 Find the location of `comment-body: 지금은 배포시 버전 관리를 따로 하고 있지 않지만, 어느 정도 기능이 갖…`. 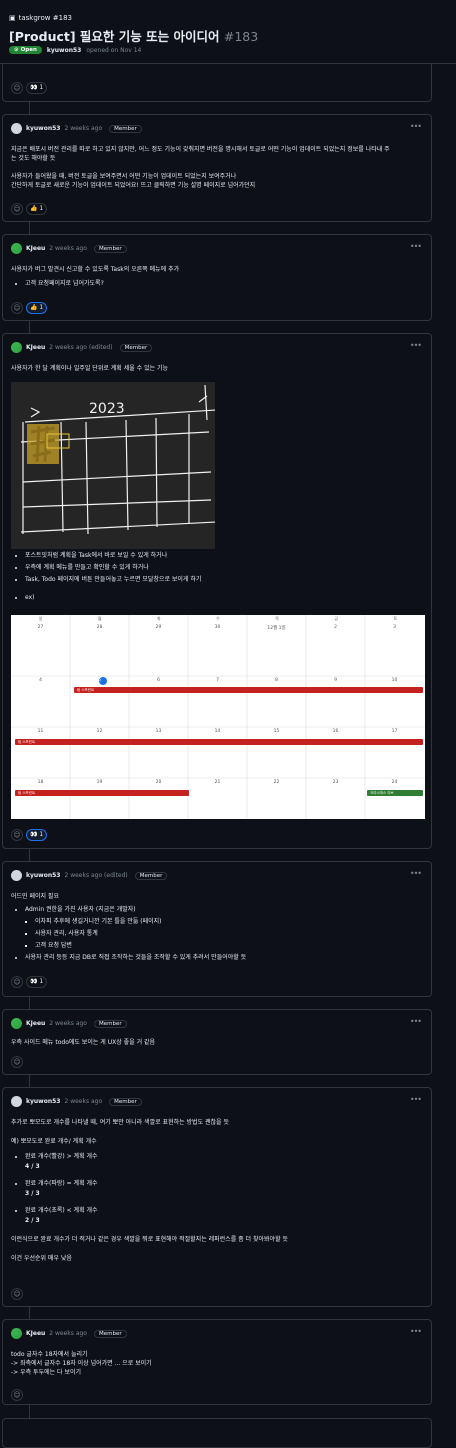

comment-body: 지금은 배포시 버전 관리를 따로 하고 있지 않지만, 어느 정도 기능이 갖… is located at coordinates (200, 167).